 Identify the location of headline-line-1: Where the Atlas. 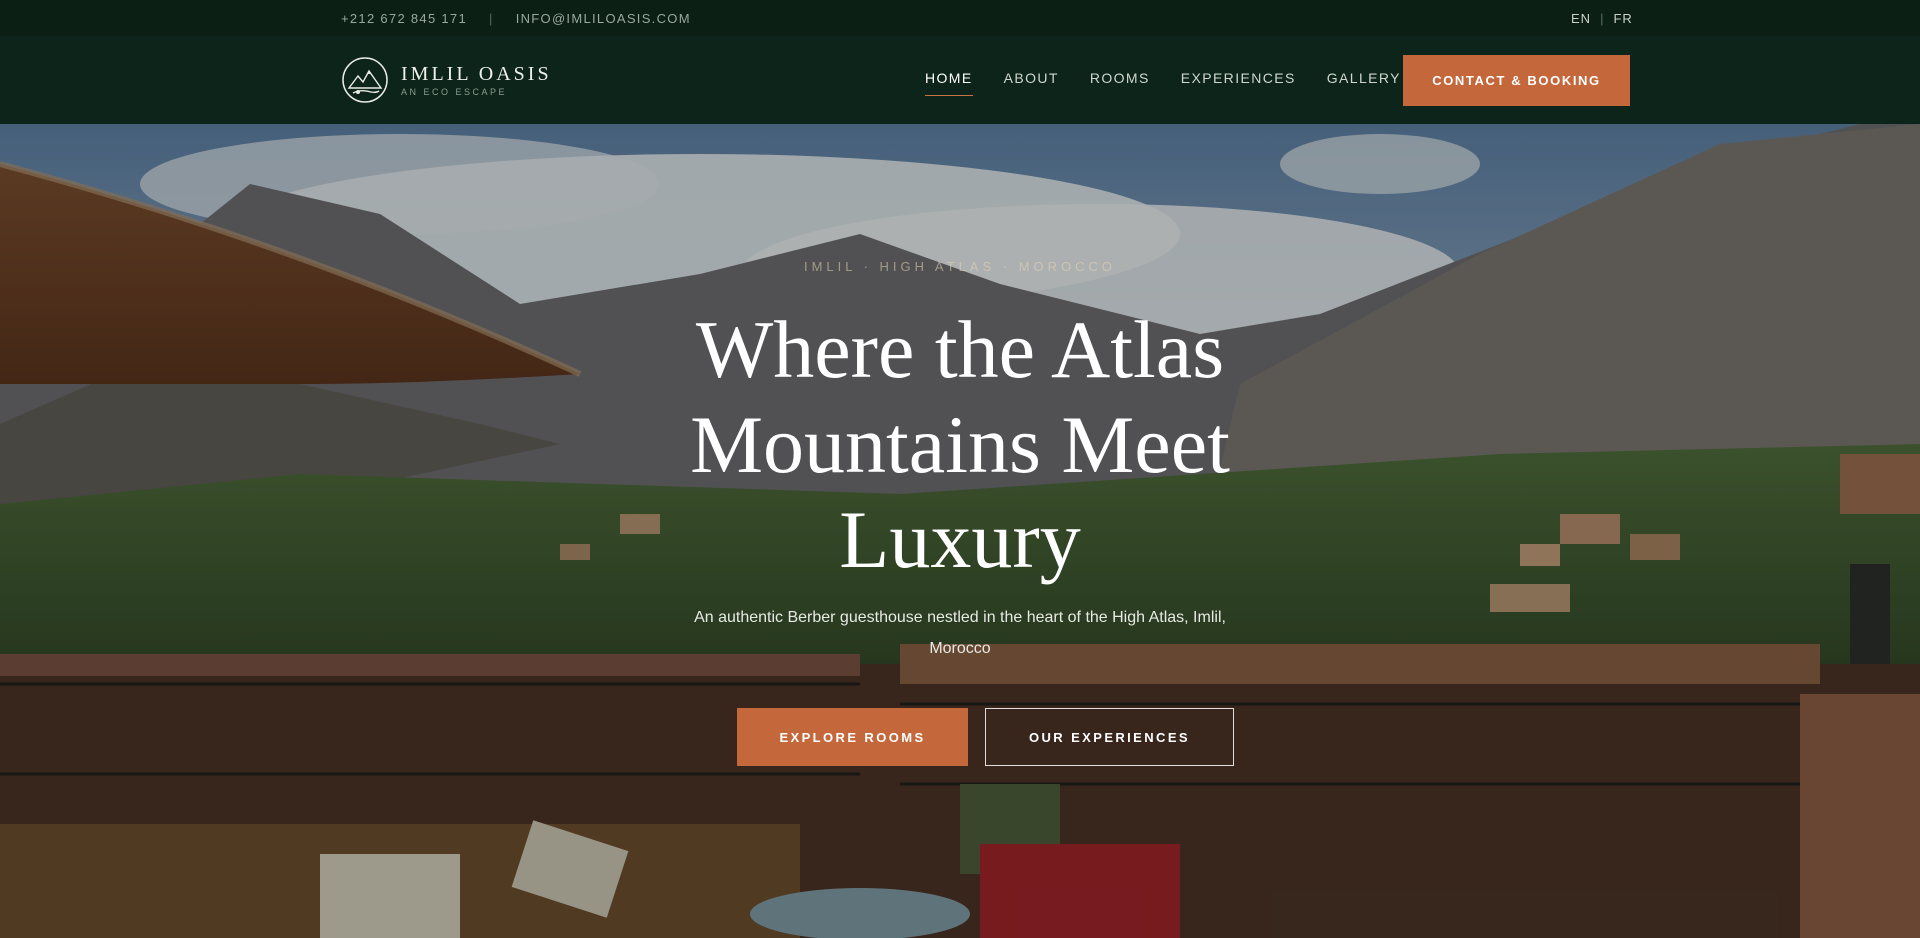
(960, 349).